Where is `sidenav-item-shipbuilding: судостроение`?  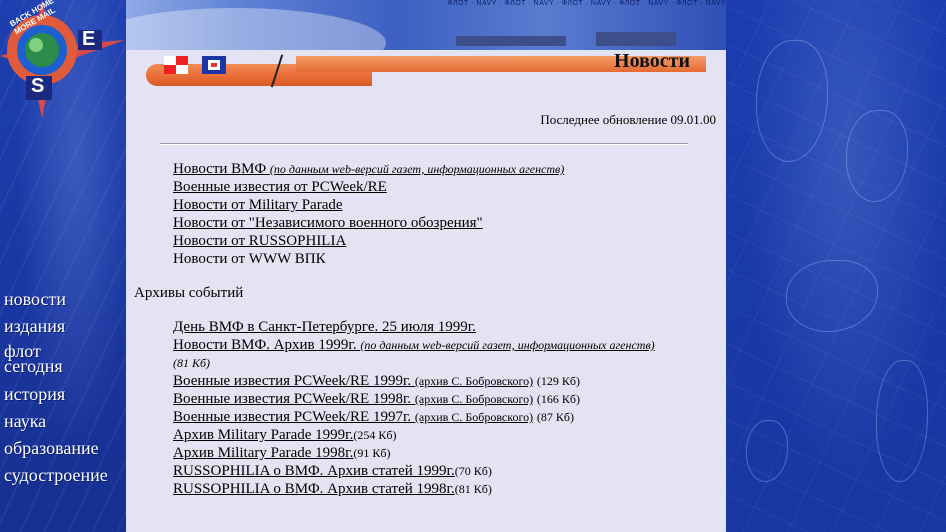 sidenav-item-shipbuilding: судостроение is located at coordinates (56, 478).